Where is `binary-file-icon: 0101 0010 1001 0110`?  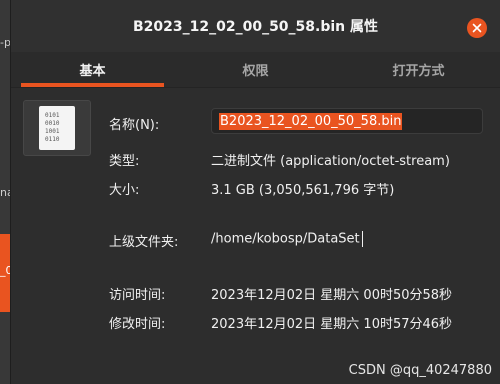 binary-file-icon: 0101 0010 1001 0110 is located at coordinates (57, 128).